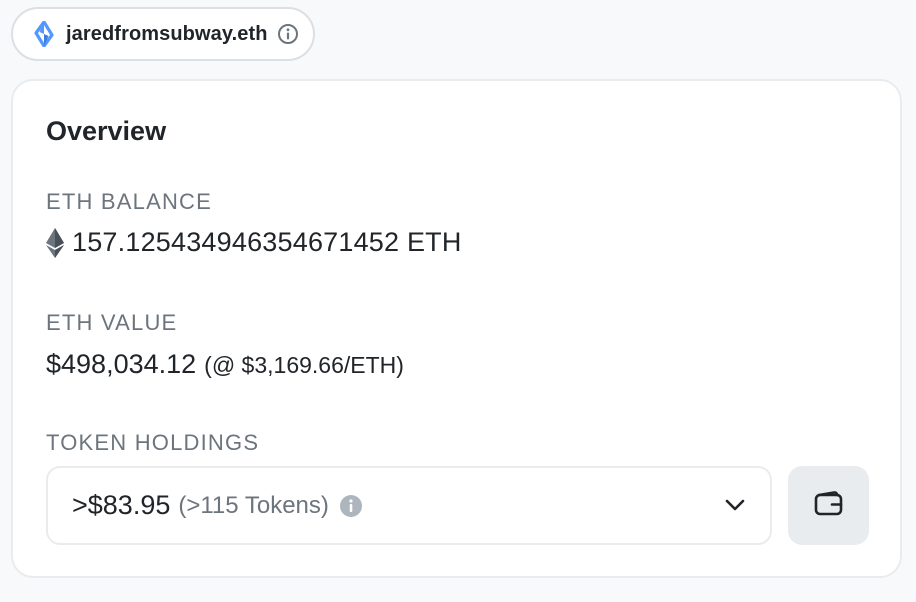  Describe the element at coordinates (55, 242) in the screenshot. I see `ethereum-icon` at that location.